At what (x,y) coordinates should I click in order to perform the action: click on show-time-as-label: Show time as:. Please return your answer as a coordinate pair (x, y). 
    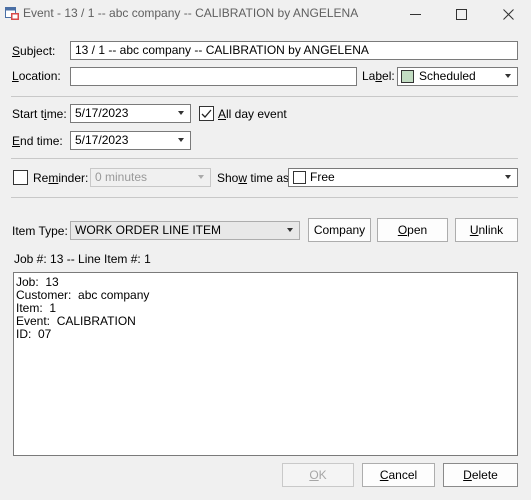
    Looking at the image, I should click on (255, 178).